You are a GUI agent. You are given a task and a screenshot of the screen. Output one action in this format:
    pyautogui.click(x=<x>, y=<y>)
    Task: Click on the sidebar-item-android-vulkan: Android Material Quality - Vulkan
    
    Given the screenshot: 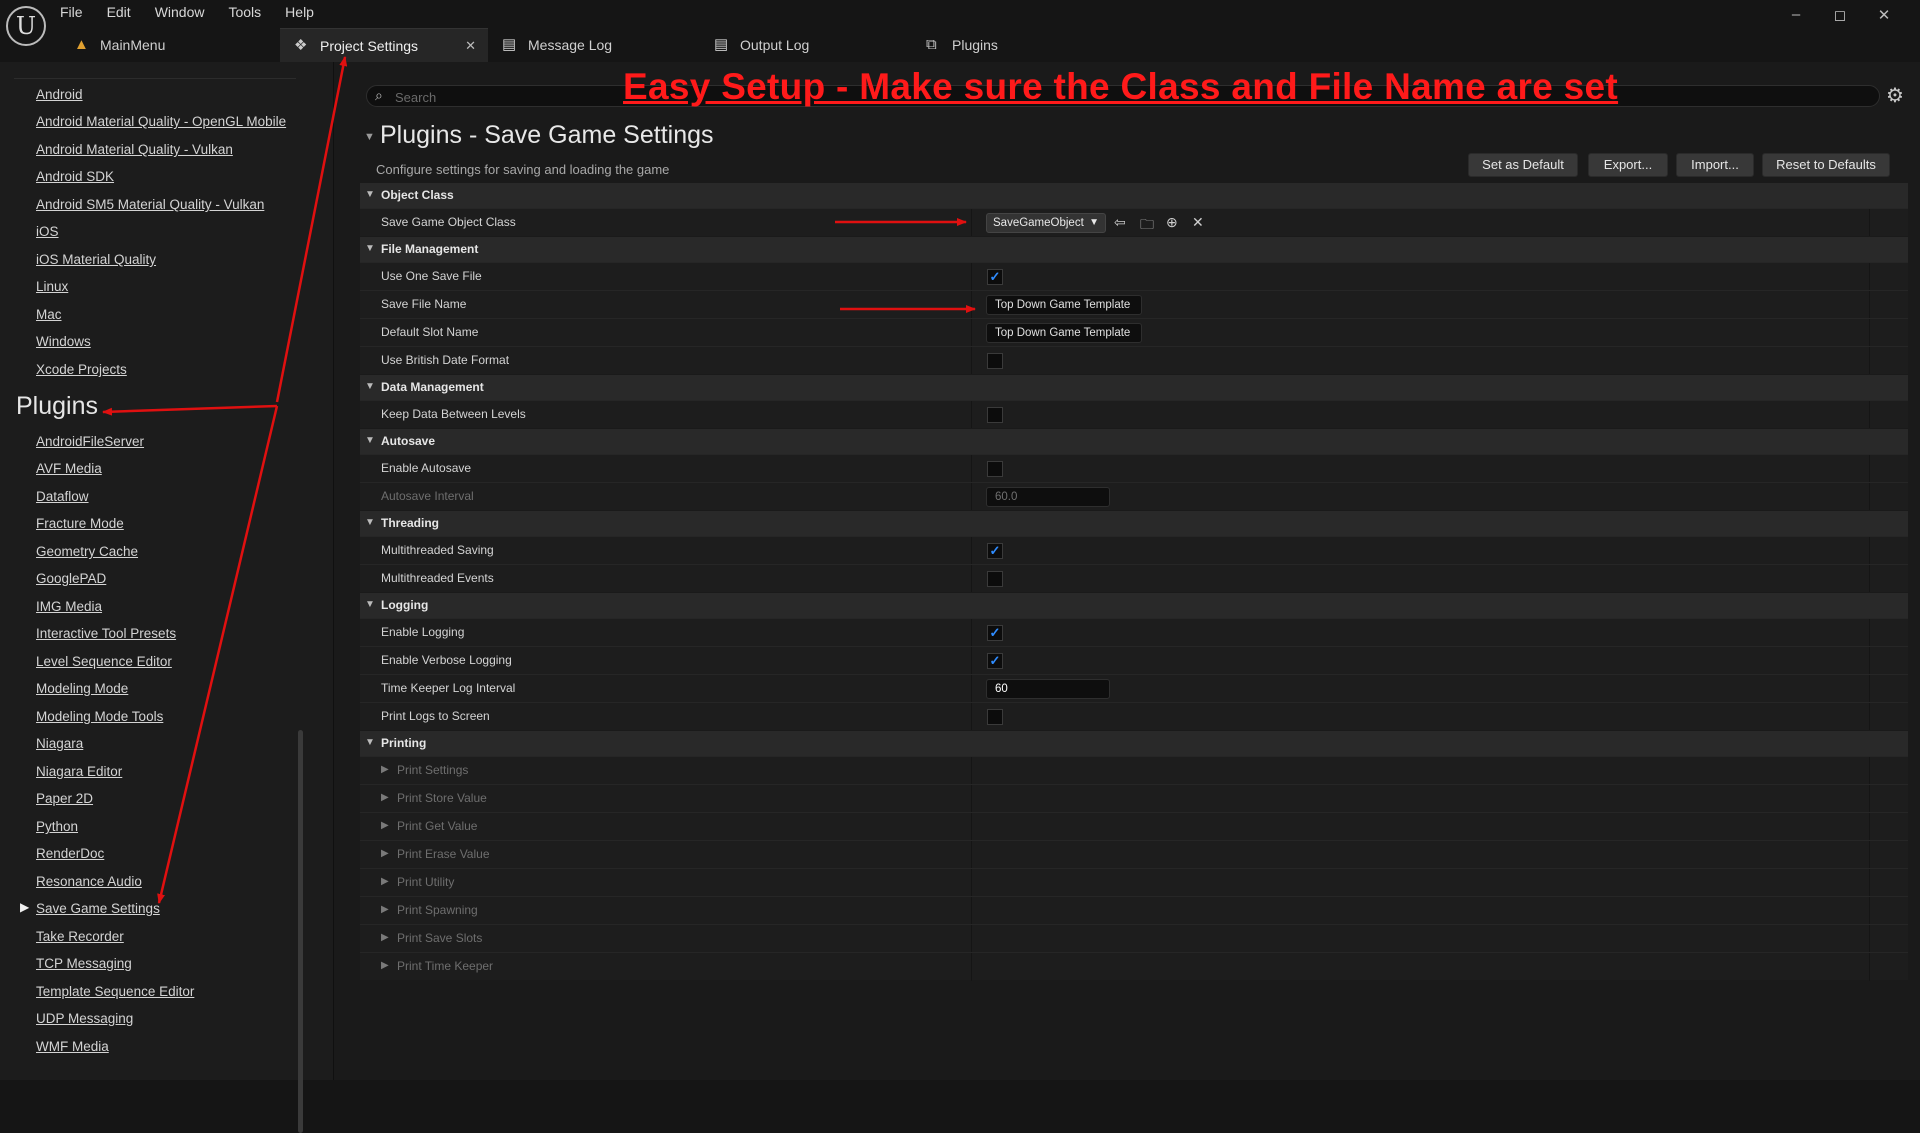 What is the action you would take?
    pyautogui.click(x=134, y=149)
    